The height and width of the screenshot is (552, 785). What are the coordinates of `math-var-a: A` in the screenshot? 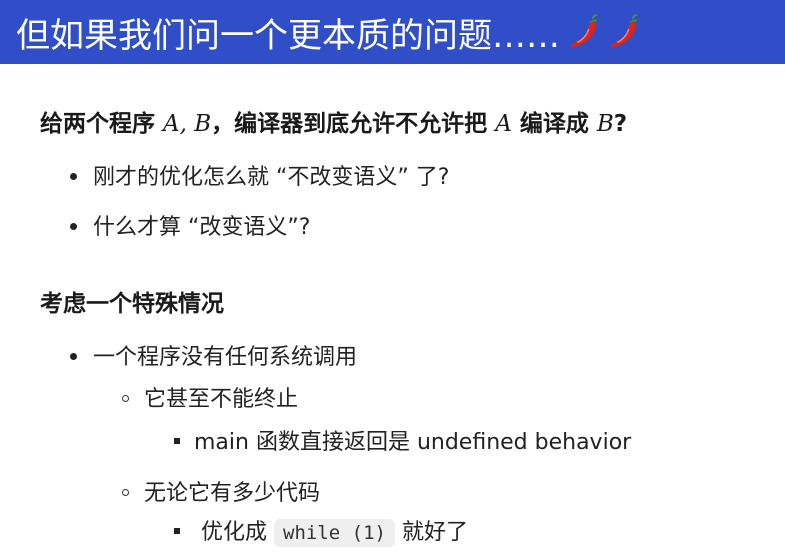 It's located at (171, 124).